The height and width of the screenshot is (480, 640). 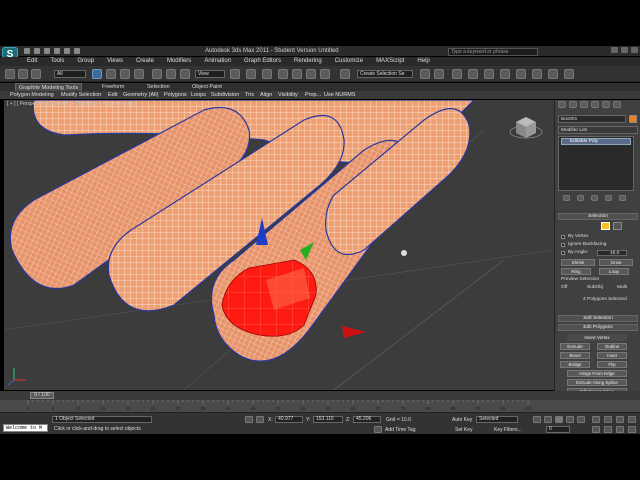 What do you see at coordinates (521, 74) in the screenshot?
I see `material-editor-icon` at bounding box center [521, 74].